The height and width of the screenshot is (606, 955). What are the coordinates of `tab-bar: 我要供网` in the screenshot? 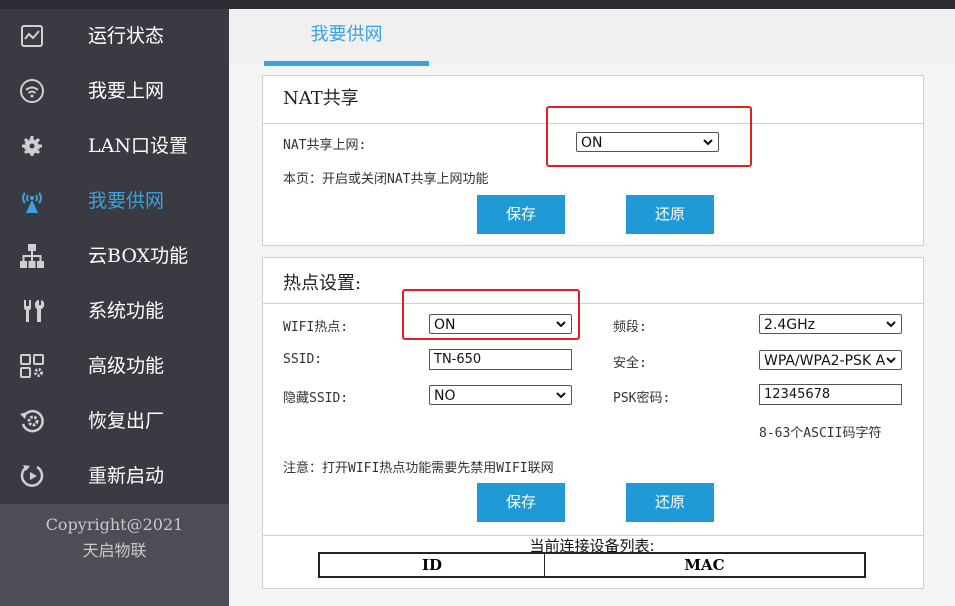 It's located at (592, 37).